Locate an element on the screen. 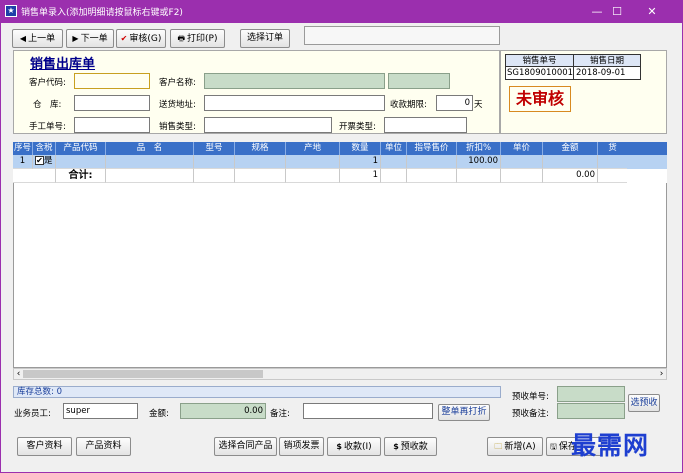 The height and width of the screenshot is (473, 683). next-button: ▶ 下一单 is located at coordinates (90, 38).